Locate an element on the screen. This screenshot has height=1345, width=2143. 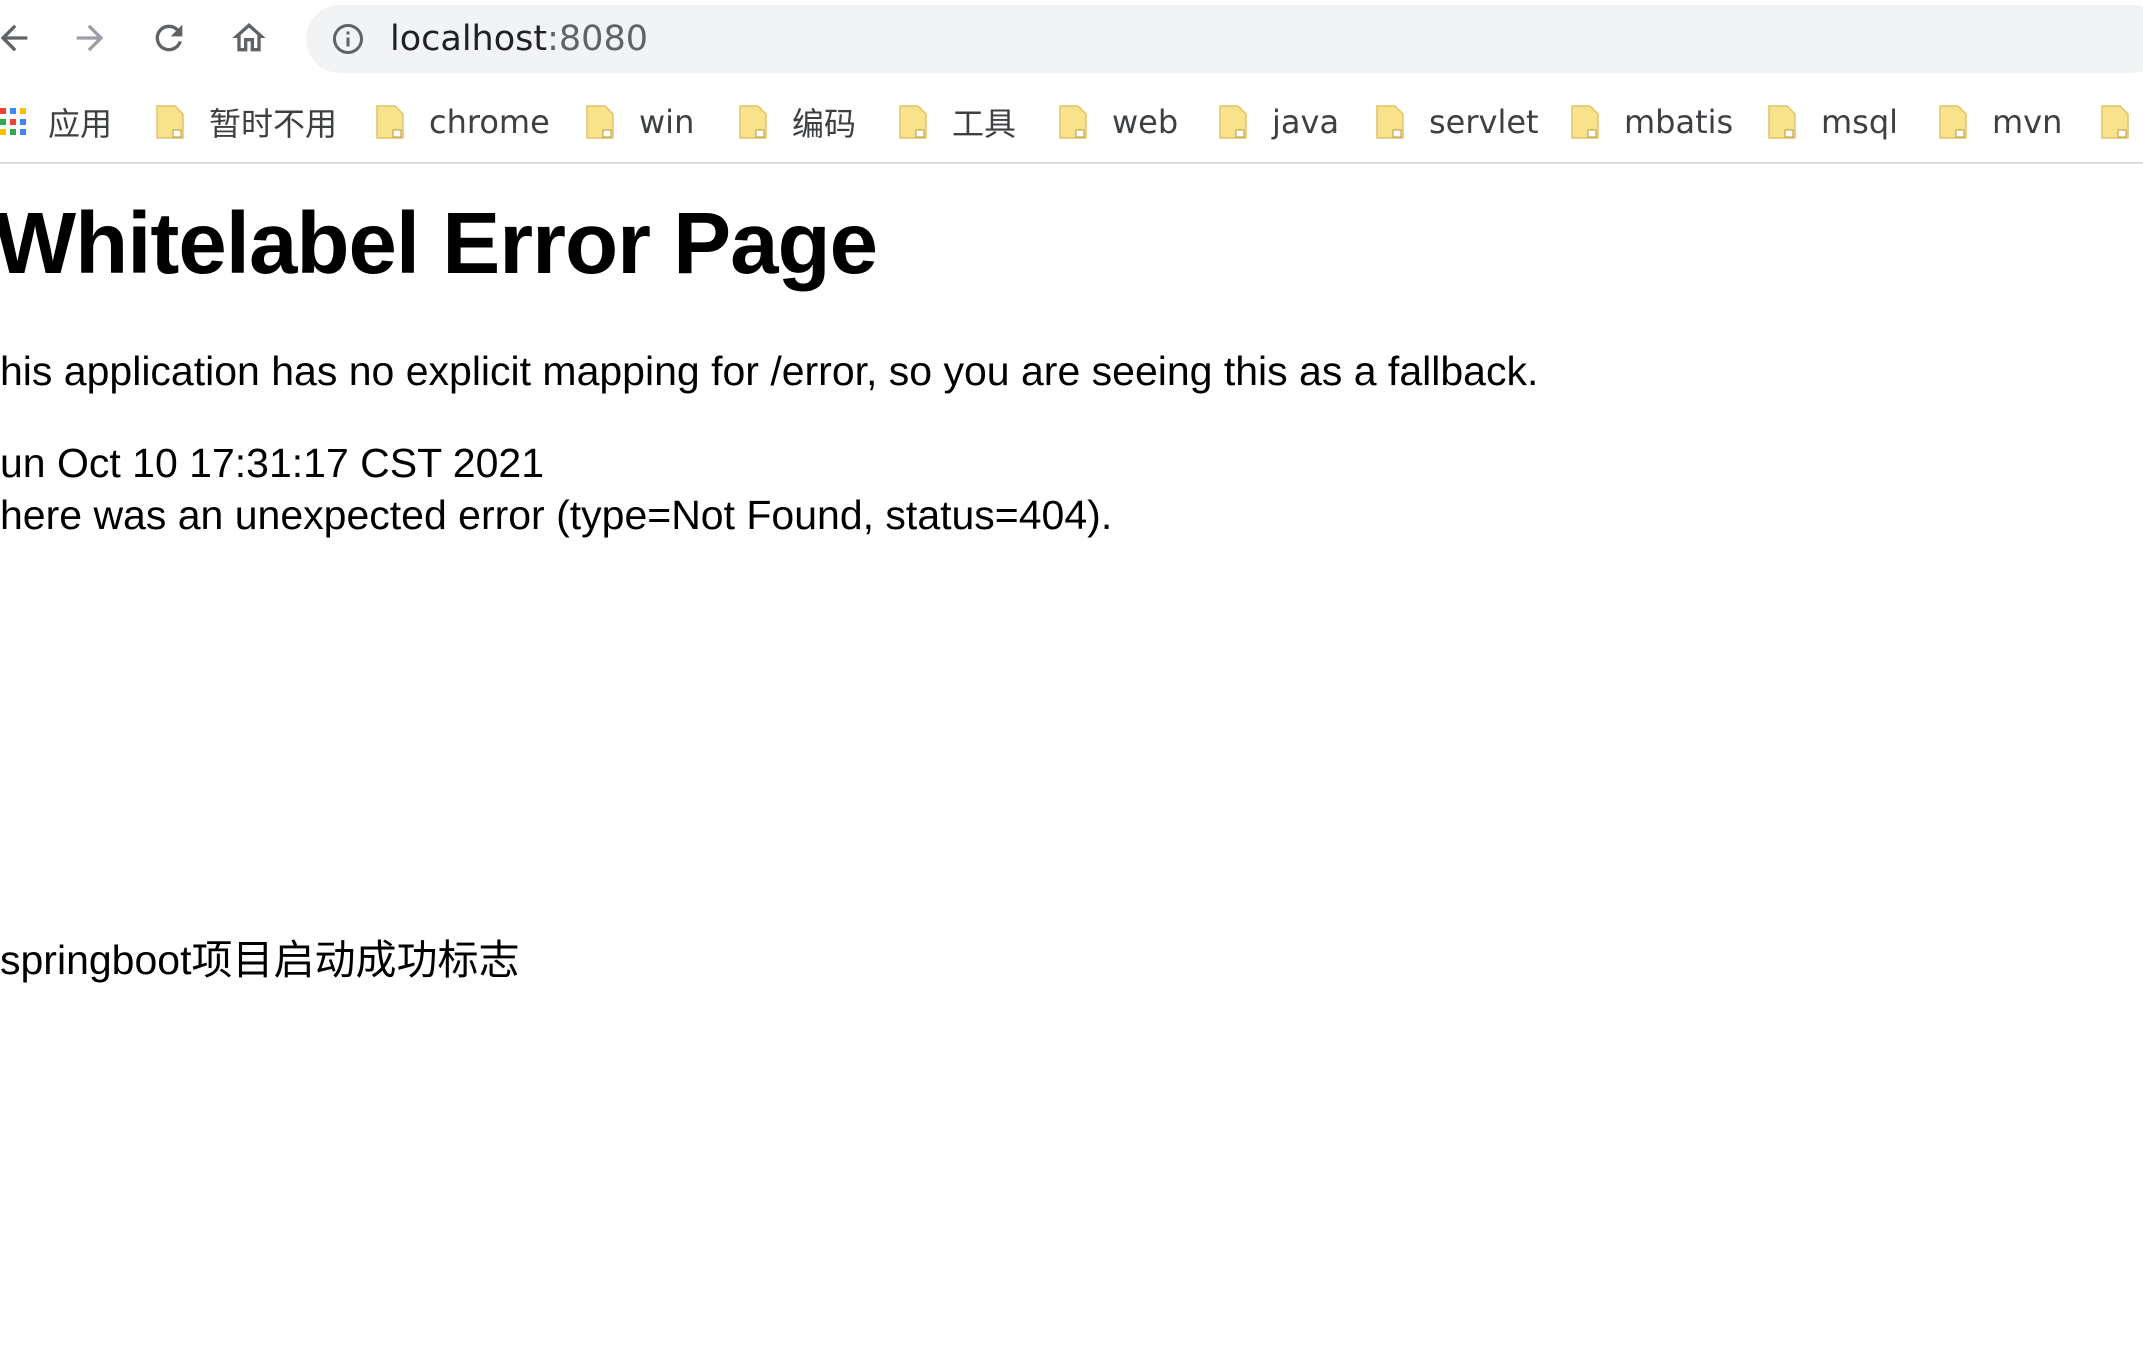
home-icon is located at coordinates (249, 37).